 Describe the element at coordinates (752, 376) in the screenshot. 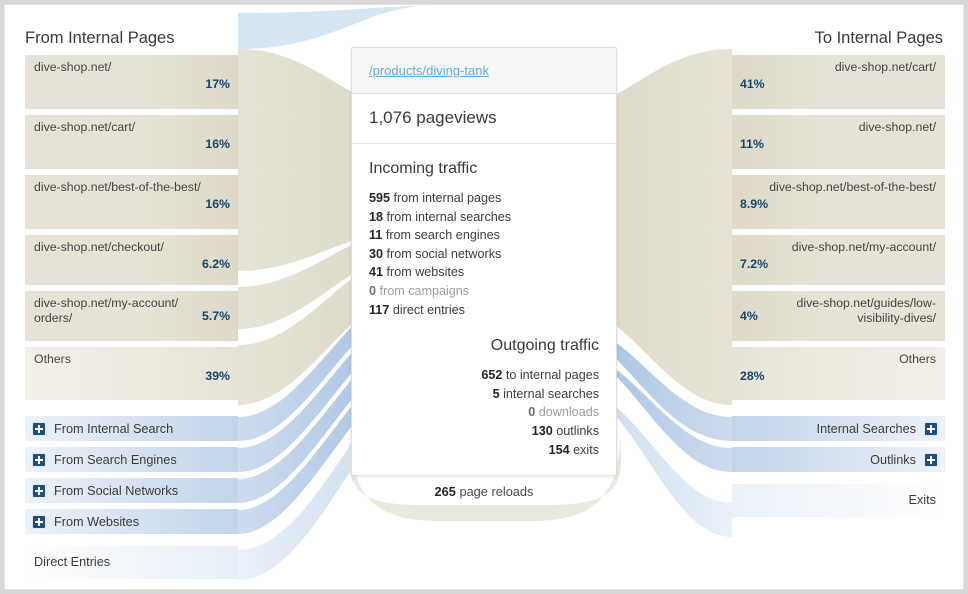

I see `node-percent: 28%` at that location.